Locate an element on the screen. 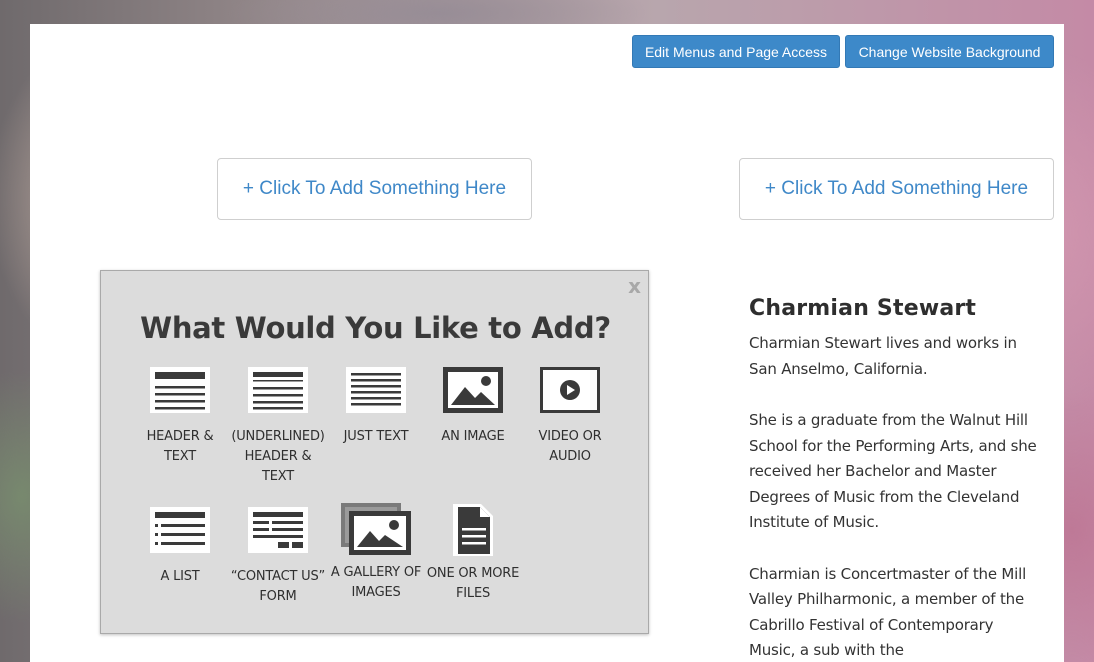  option-gallery: A Gallery of Images is located at coordinates (376, 553).